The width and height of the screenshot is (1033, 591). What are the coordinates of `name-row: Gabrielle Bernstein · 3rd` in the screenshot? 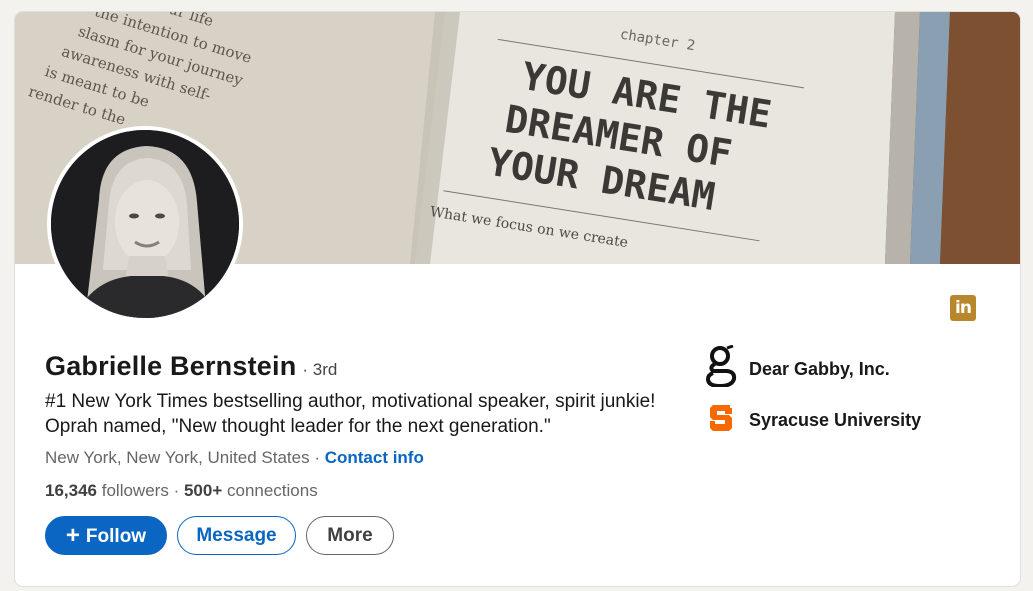 It's located at (191, 366).